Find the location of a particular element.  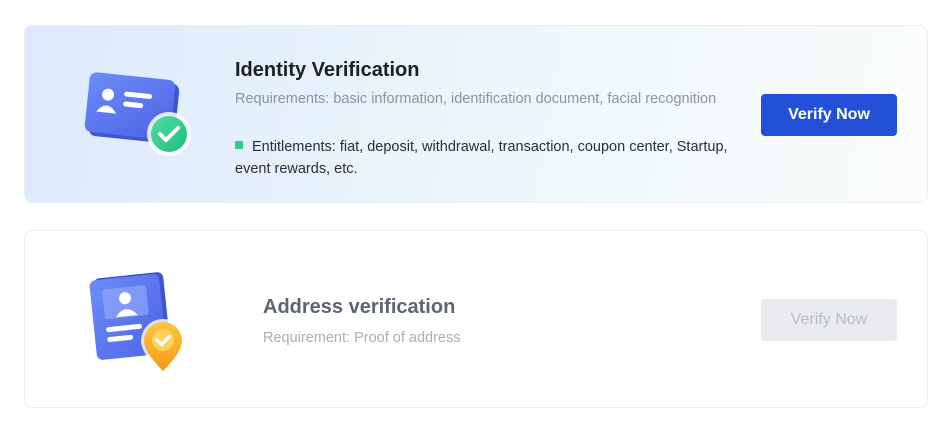

id-card-check-icon is located at coordinates (140, 116).